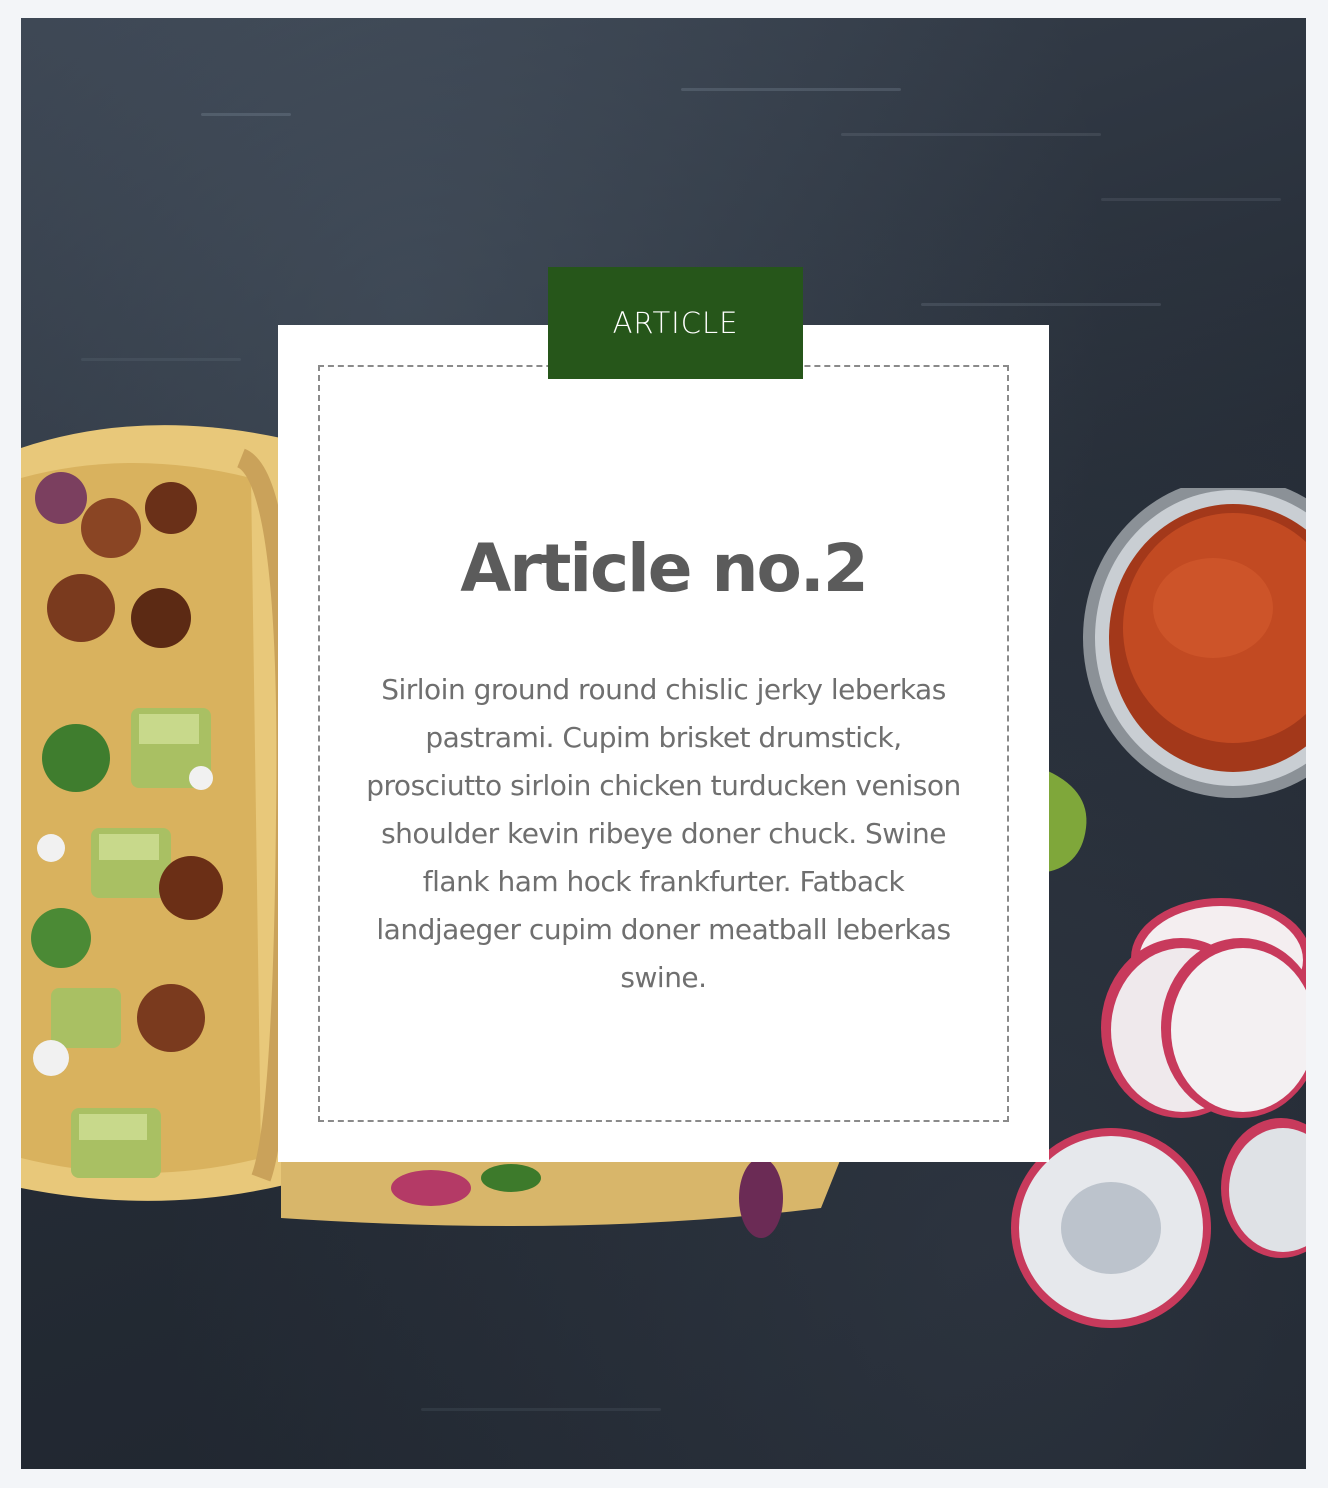  What do you see at coordinates (166, 813) in the screenshot?
I see `tacos-illustration` at bounding box center [166, 813].